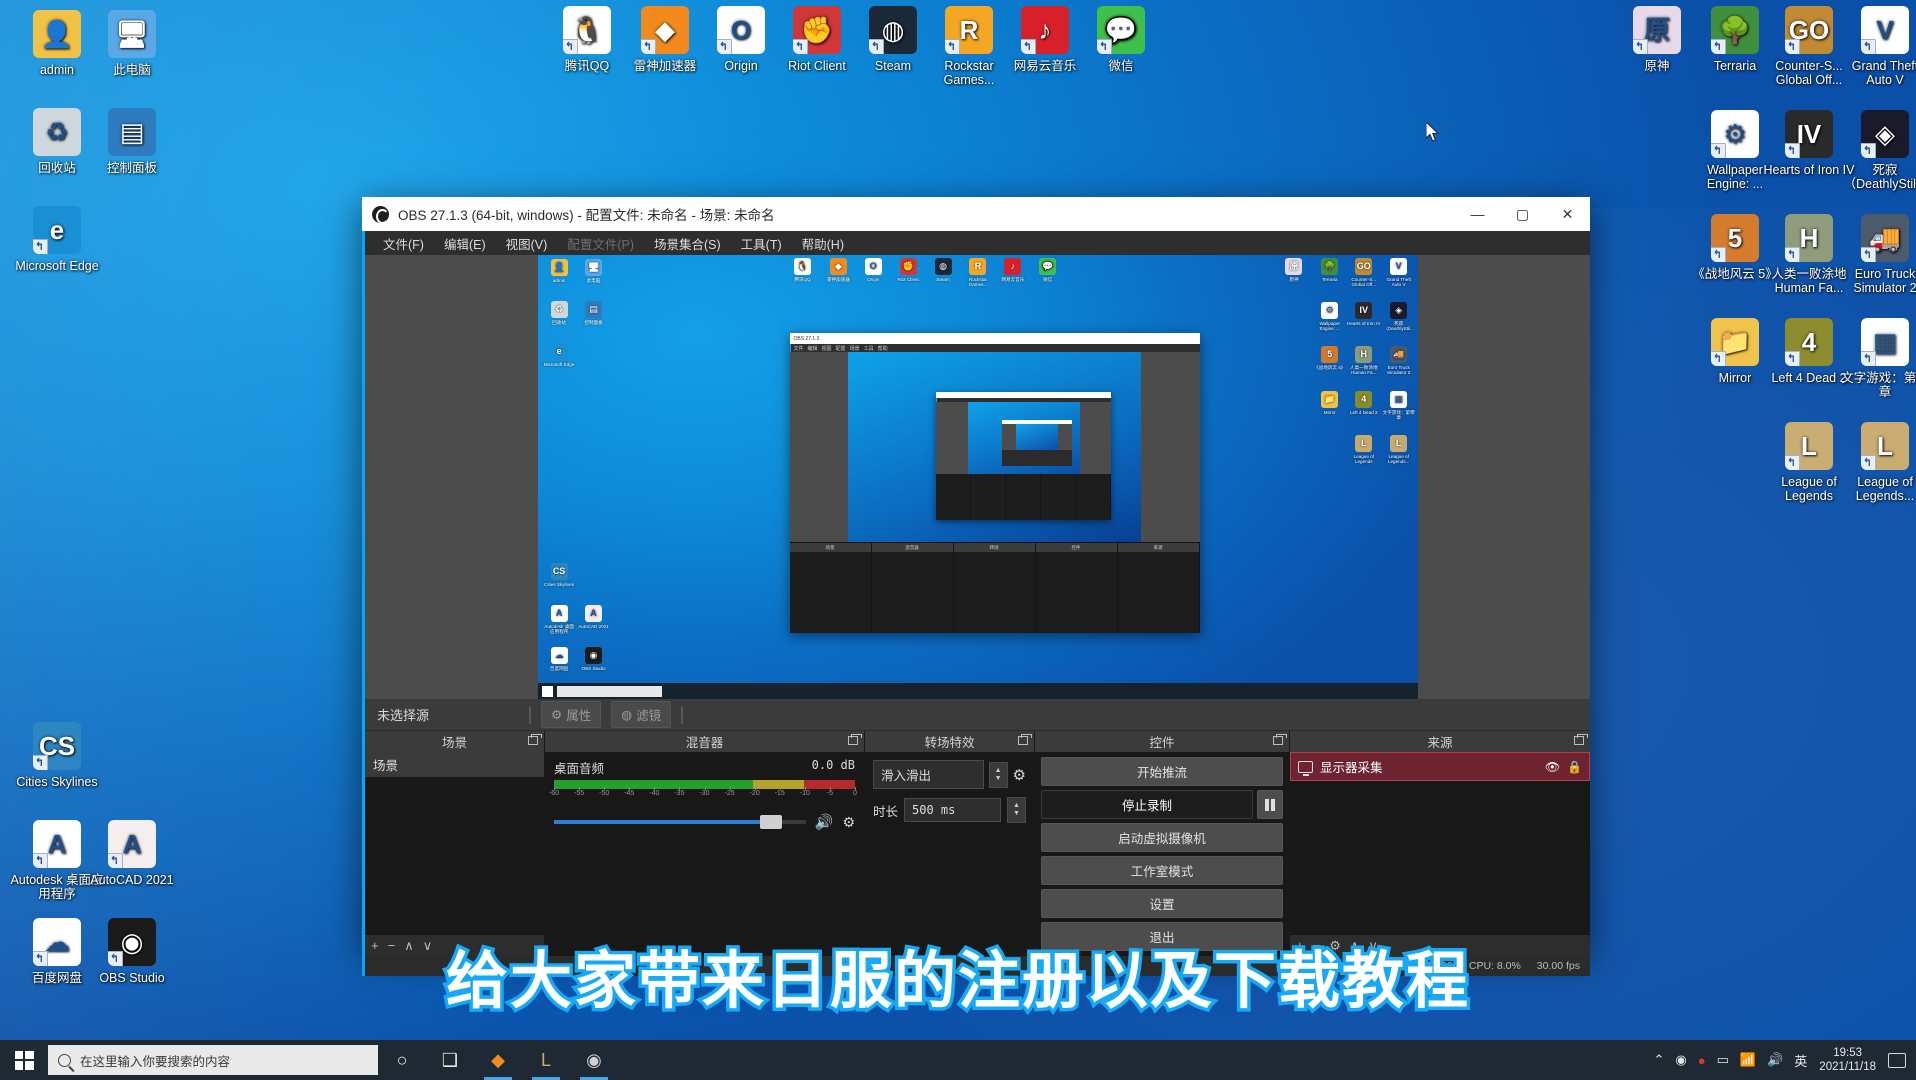 The image size is (1916, 1080). Describe the element at coordinates (1680, 1060) in the screenshot. I see `obs-tray-icon: ◉` at that location.